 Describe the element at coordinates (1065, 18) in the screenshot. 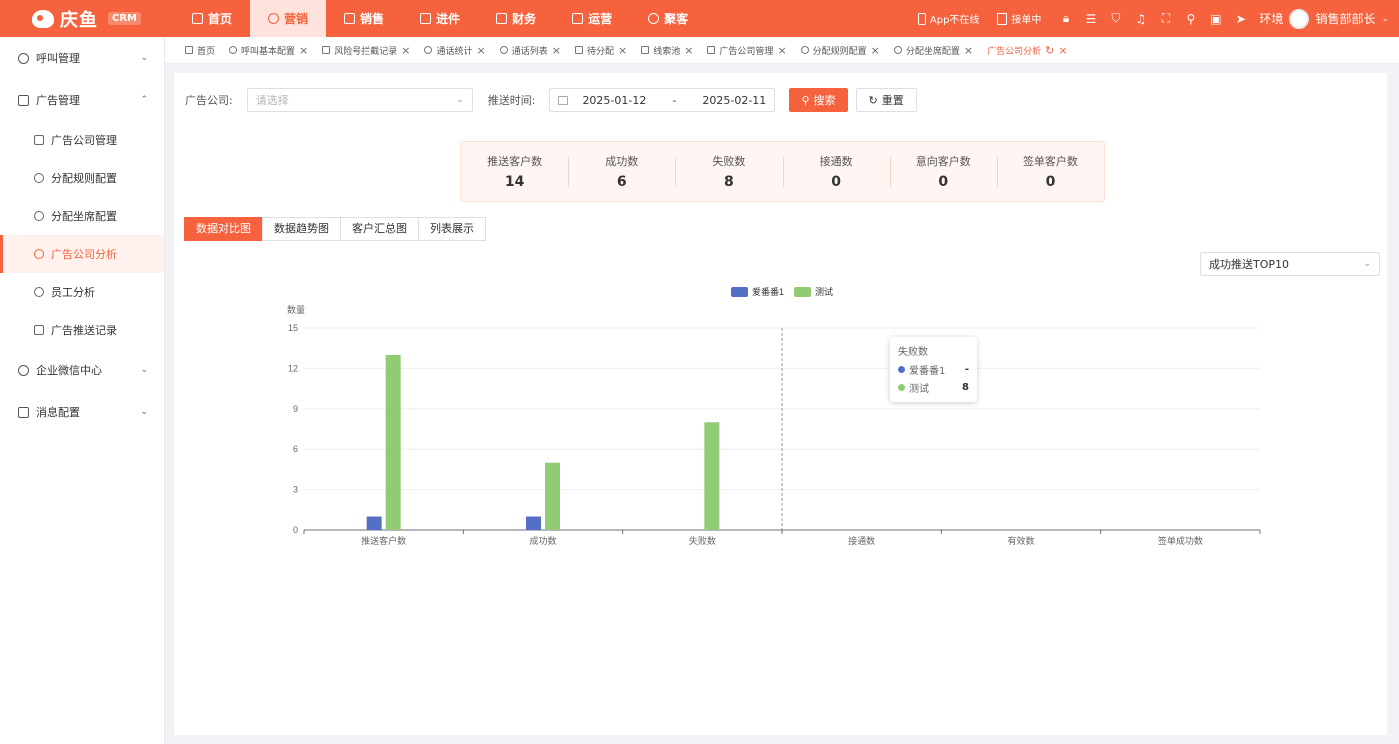

I see `lock-icon: 🔒︎` at that location.